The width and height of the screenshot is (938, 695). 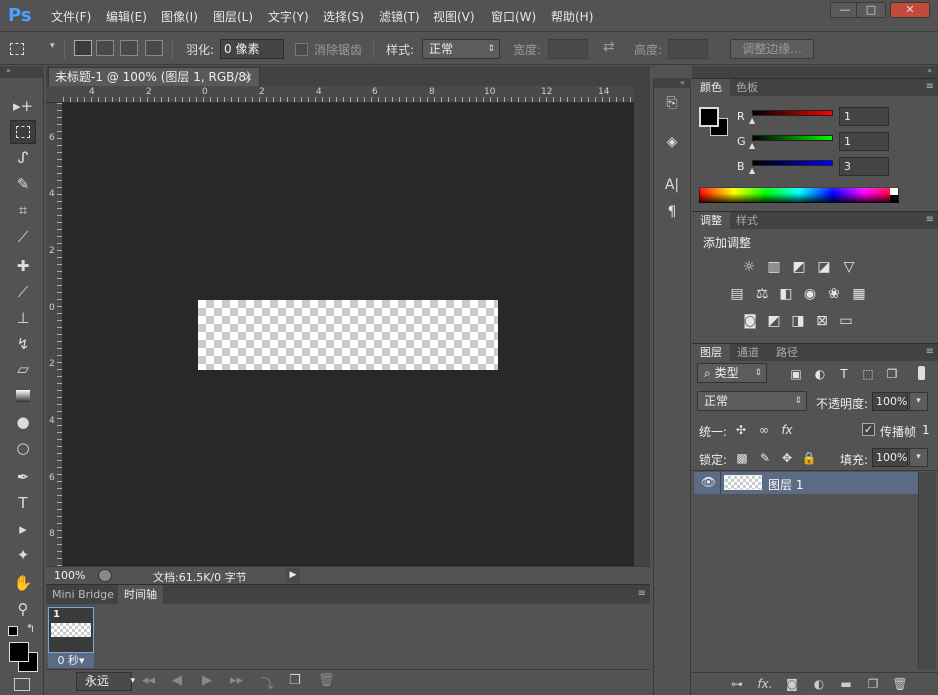 I want to click on filter-adjustment-icon: ◐, so click(x=820, y=374).